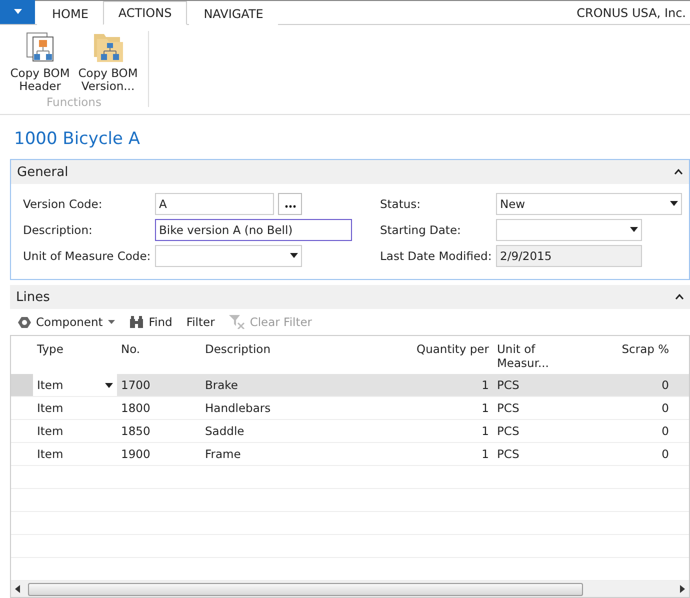  What do you see at coordinates (77, 139) in the screenshot?
I see `page-title: 1000 Bicycle A` at bounding box center [77, 139].